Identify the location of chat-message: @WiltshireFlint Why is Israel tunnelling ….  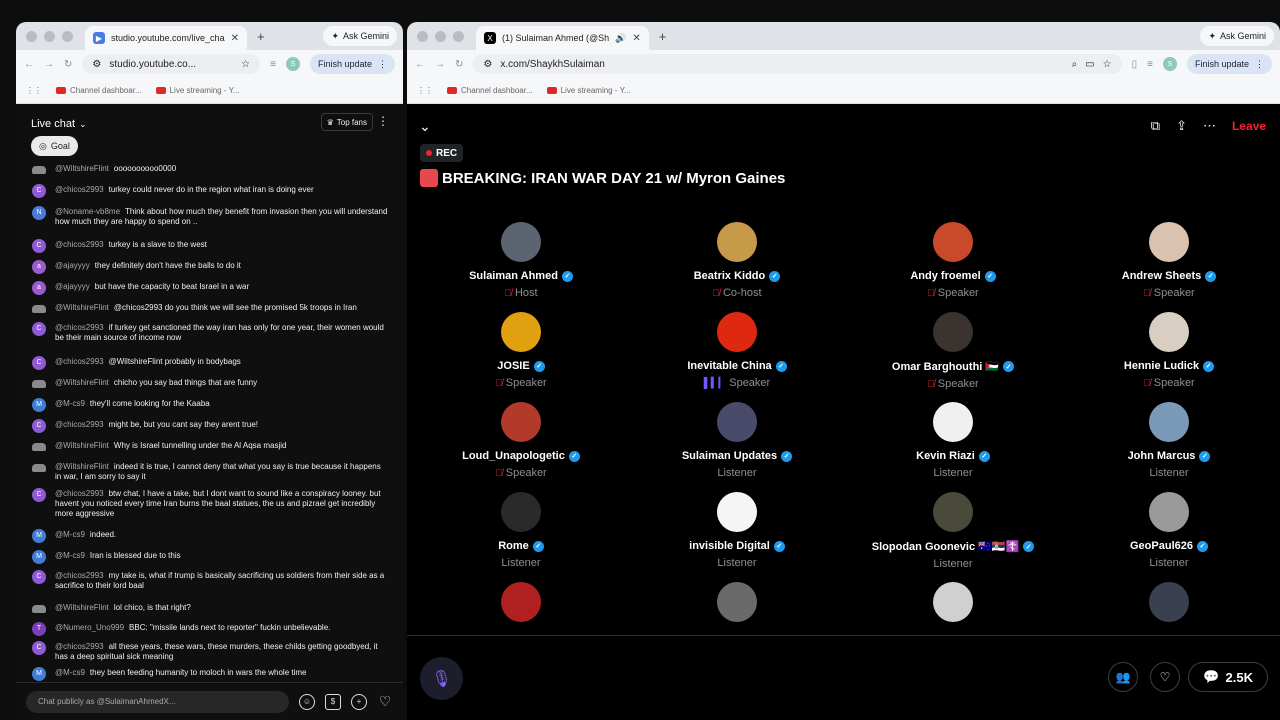
(210, 446).